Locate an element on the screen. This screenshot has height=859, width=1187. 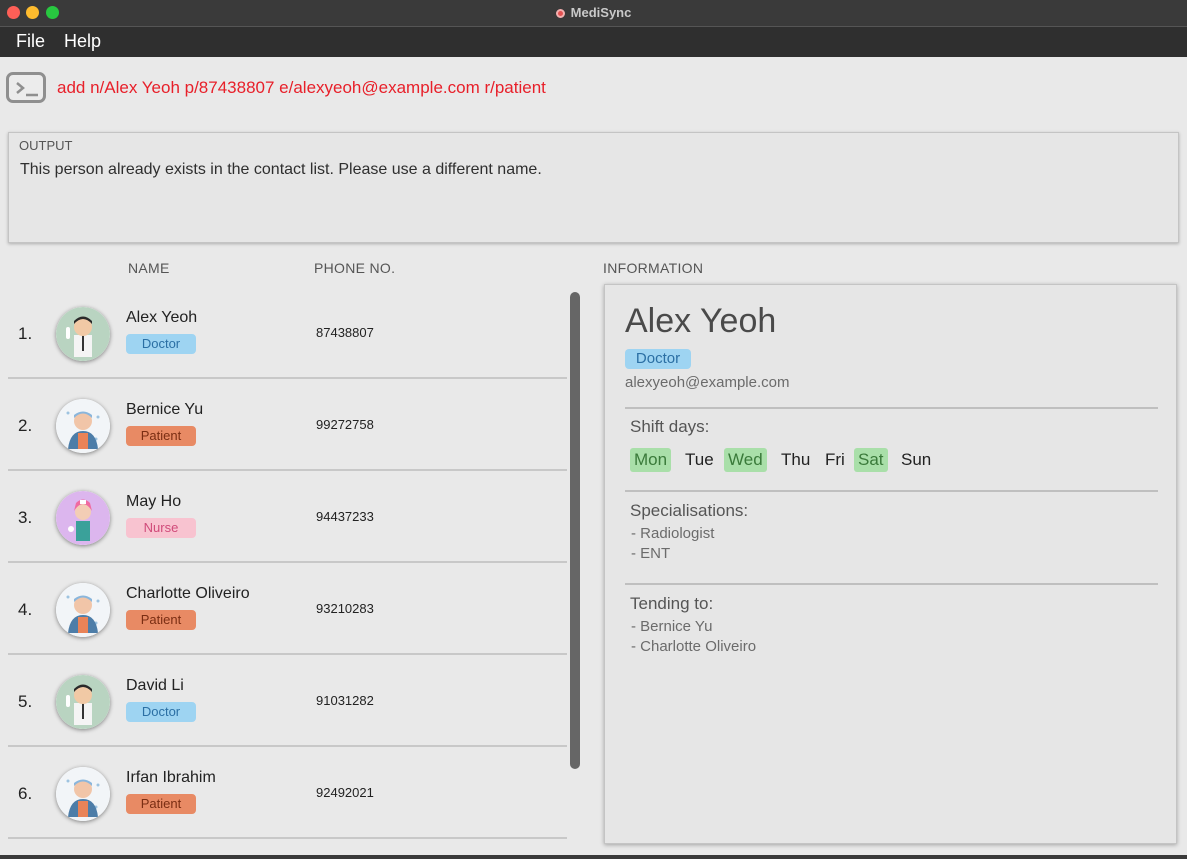
tending-item: - Bernice Yu is located at coordinates (672, 626).